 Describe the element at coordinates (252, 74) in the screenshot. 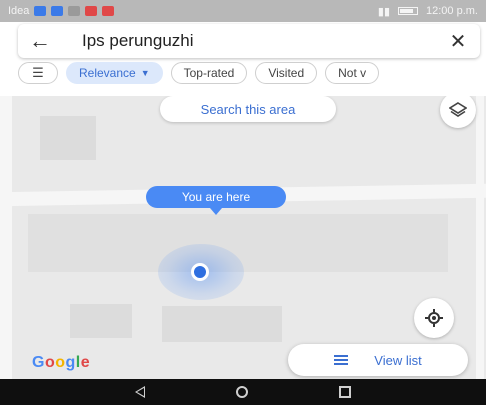

I see `filter-chips: ☰ Relevance ▼ Top-rated Visited Not v` at that location.